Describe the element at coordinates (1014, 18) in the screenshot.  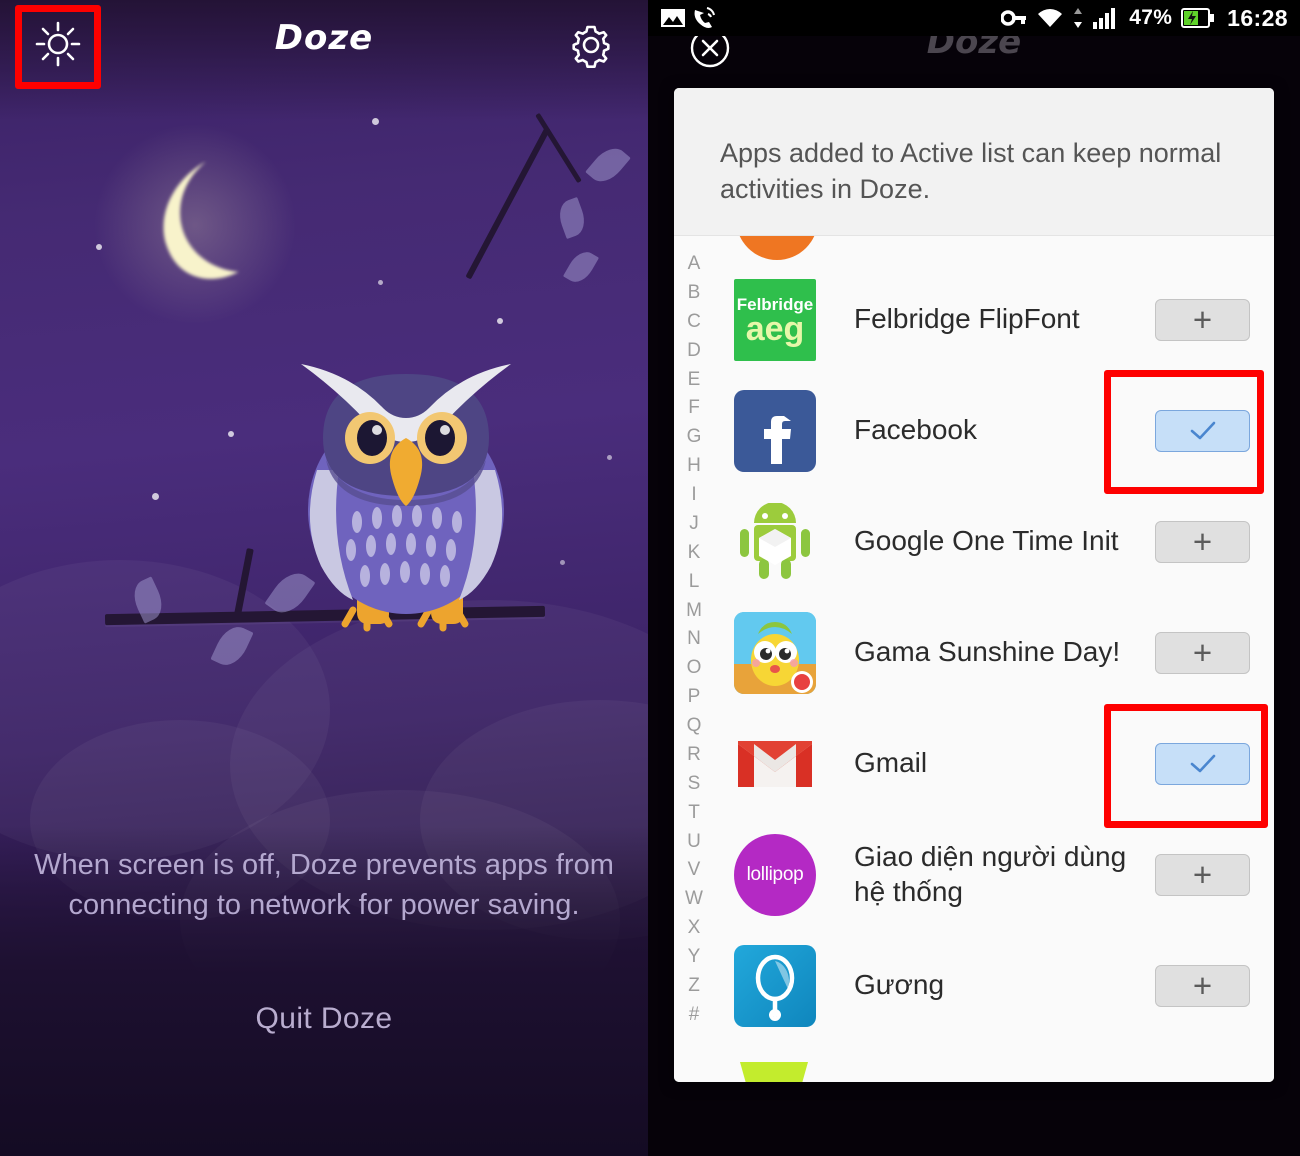
I see `vpn-key-icon` at that location.